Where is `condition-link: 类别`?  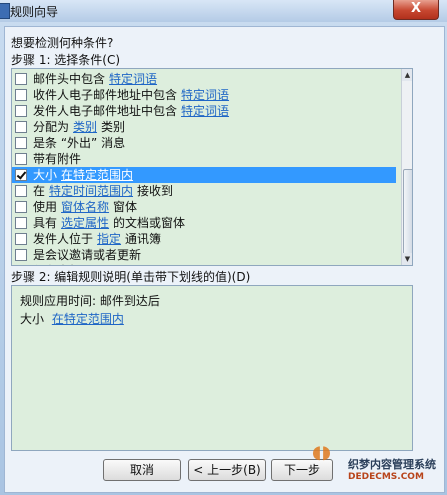 condition-link: 类别 is located at coordinates (85, 127).